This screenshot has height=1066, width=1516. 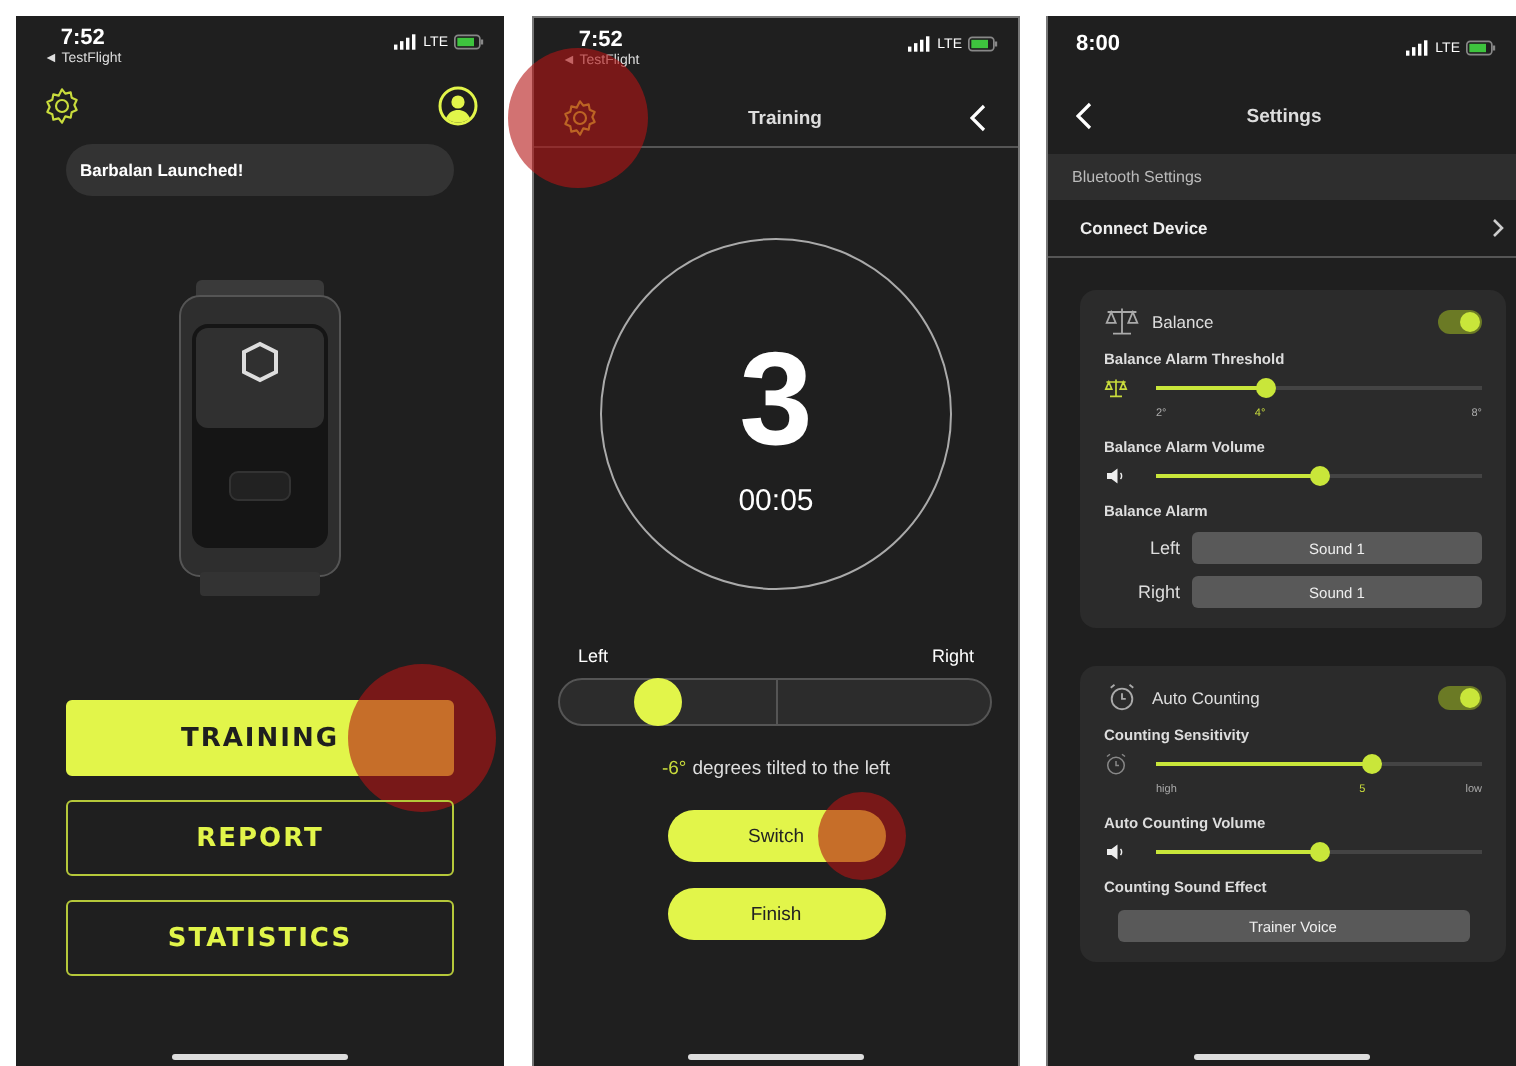 What do you see at coordinates (260, 838) in the screenshot?
I see `menu-button: REPORT` at bounding box center [260, 838].